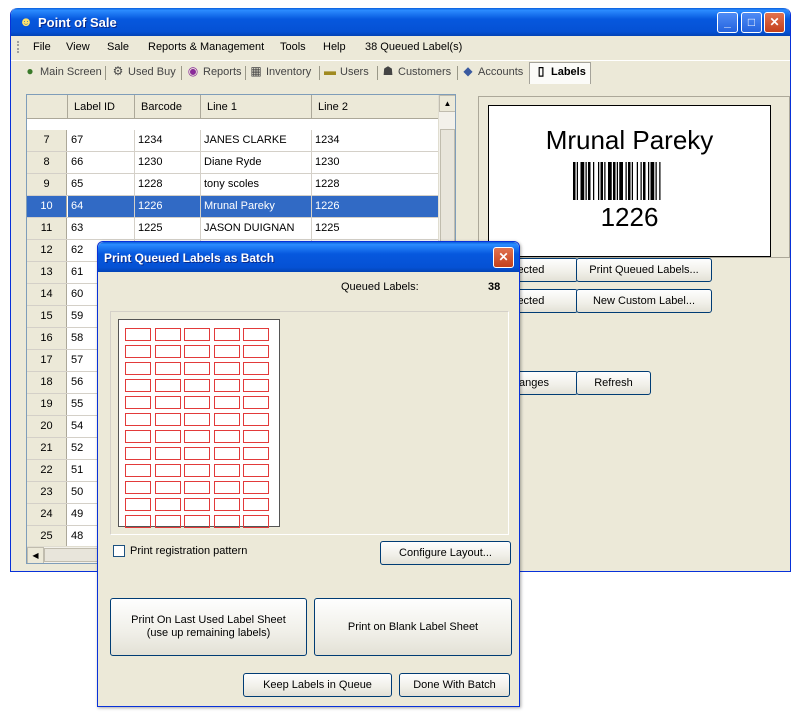 The width and height of the screenshot is (802, 712). What do you see at coordinates (634, 177) in the screenshot?
I see `label-preview-frame: Mrunal Pareky 1226` at bounding box center [634, 177].